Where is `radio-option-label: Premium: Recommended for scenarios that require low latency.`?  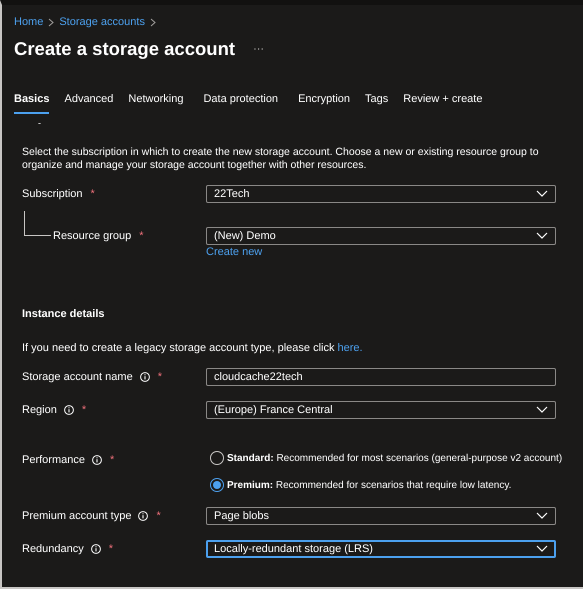
radio-option-label: Premium: Recommended for scenarios that require low latency. is located at coordinates (369, 485).